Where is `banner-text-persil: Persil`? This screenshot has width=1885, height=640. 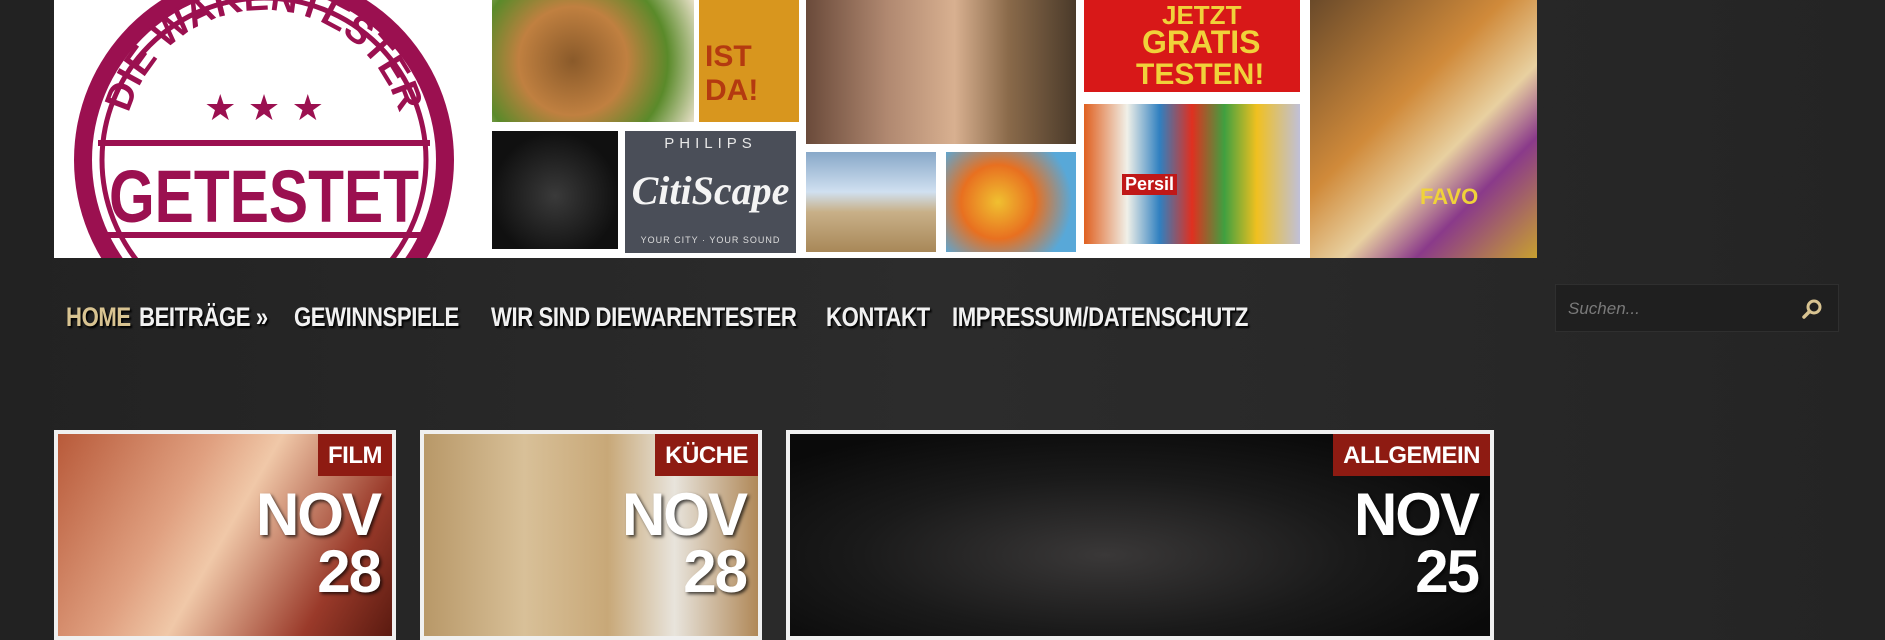
banner-text-persil: Persil is located at coordinates (1150, 184).